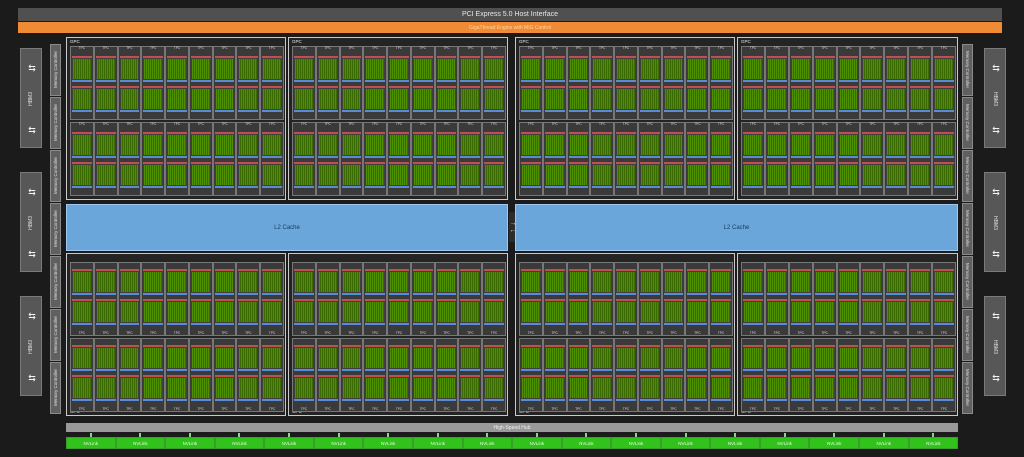 This screenshot has height=457, width=1024. Describe the element at coordinates (967, 282) in the screenshot. I see `mc-label: Memory Controller` at that location.